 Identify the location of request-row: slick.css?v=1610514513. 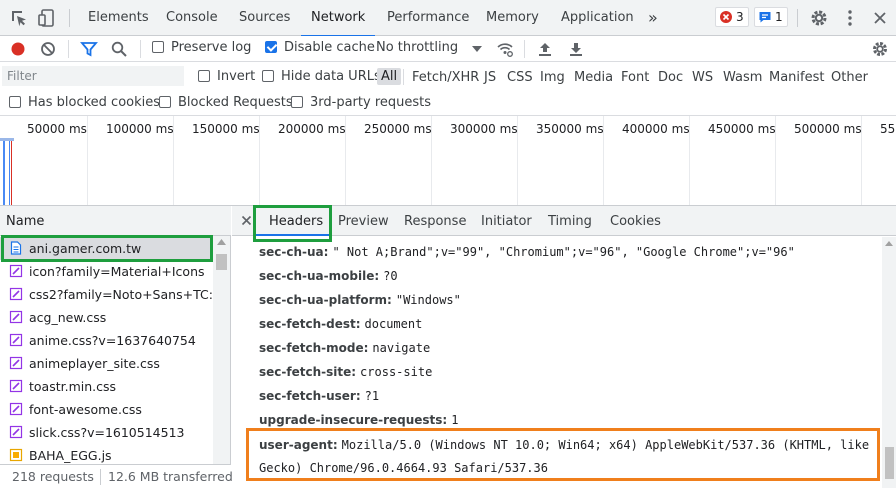
(106, 432).